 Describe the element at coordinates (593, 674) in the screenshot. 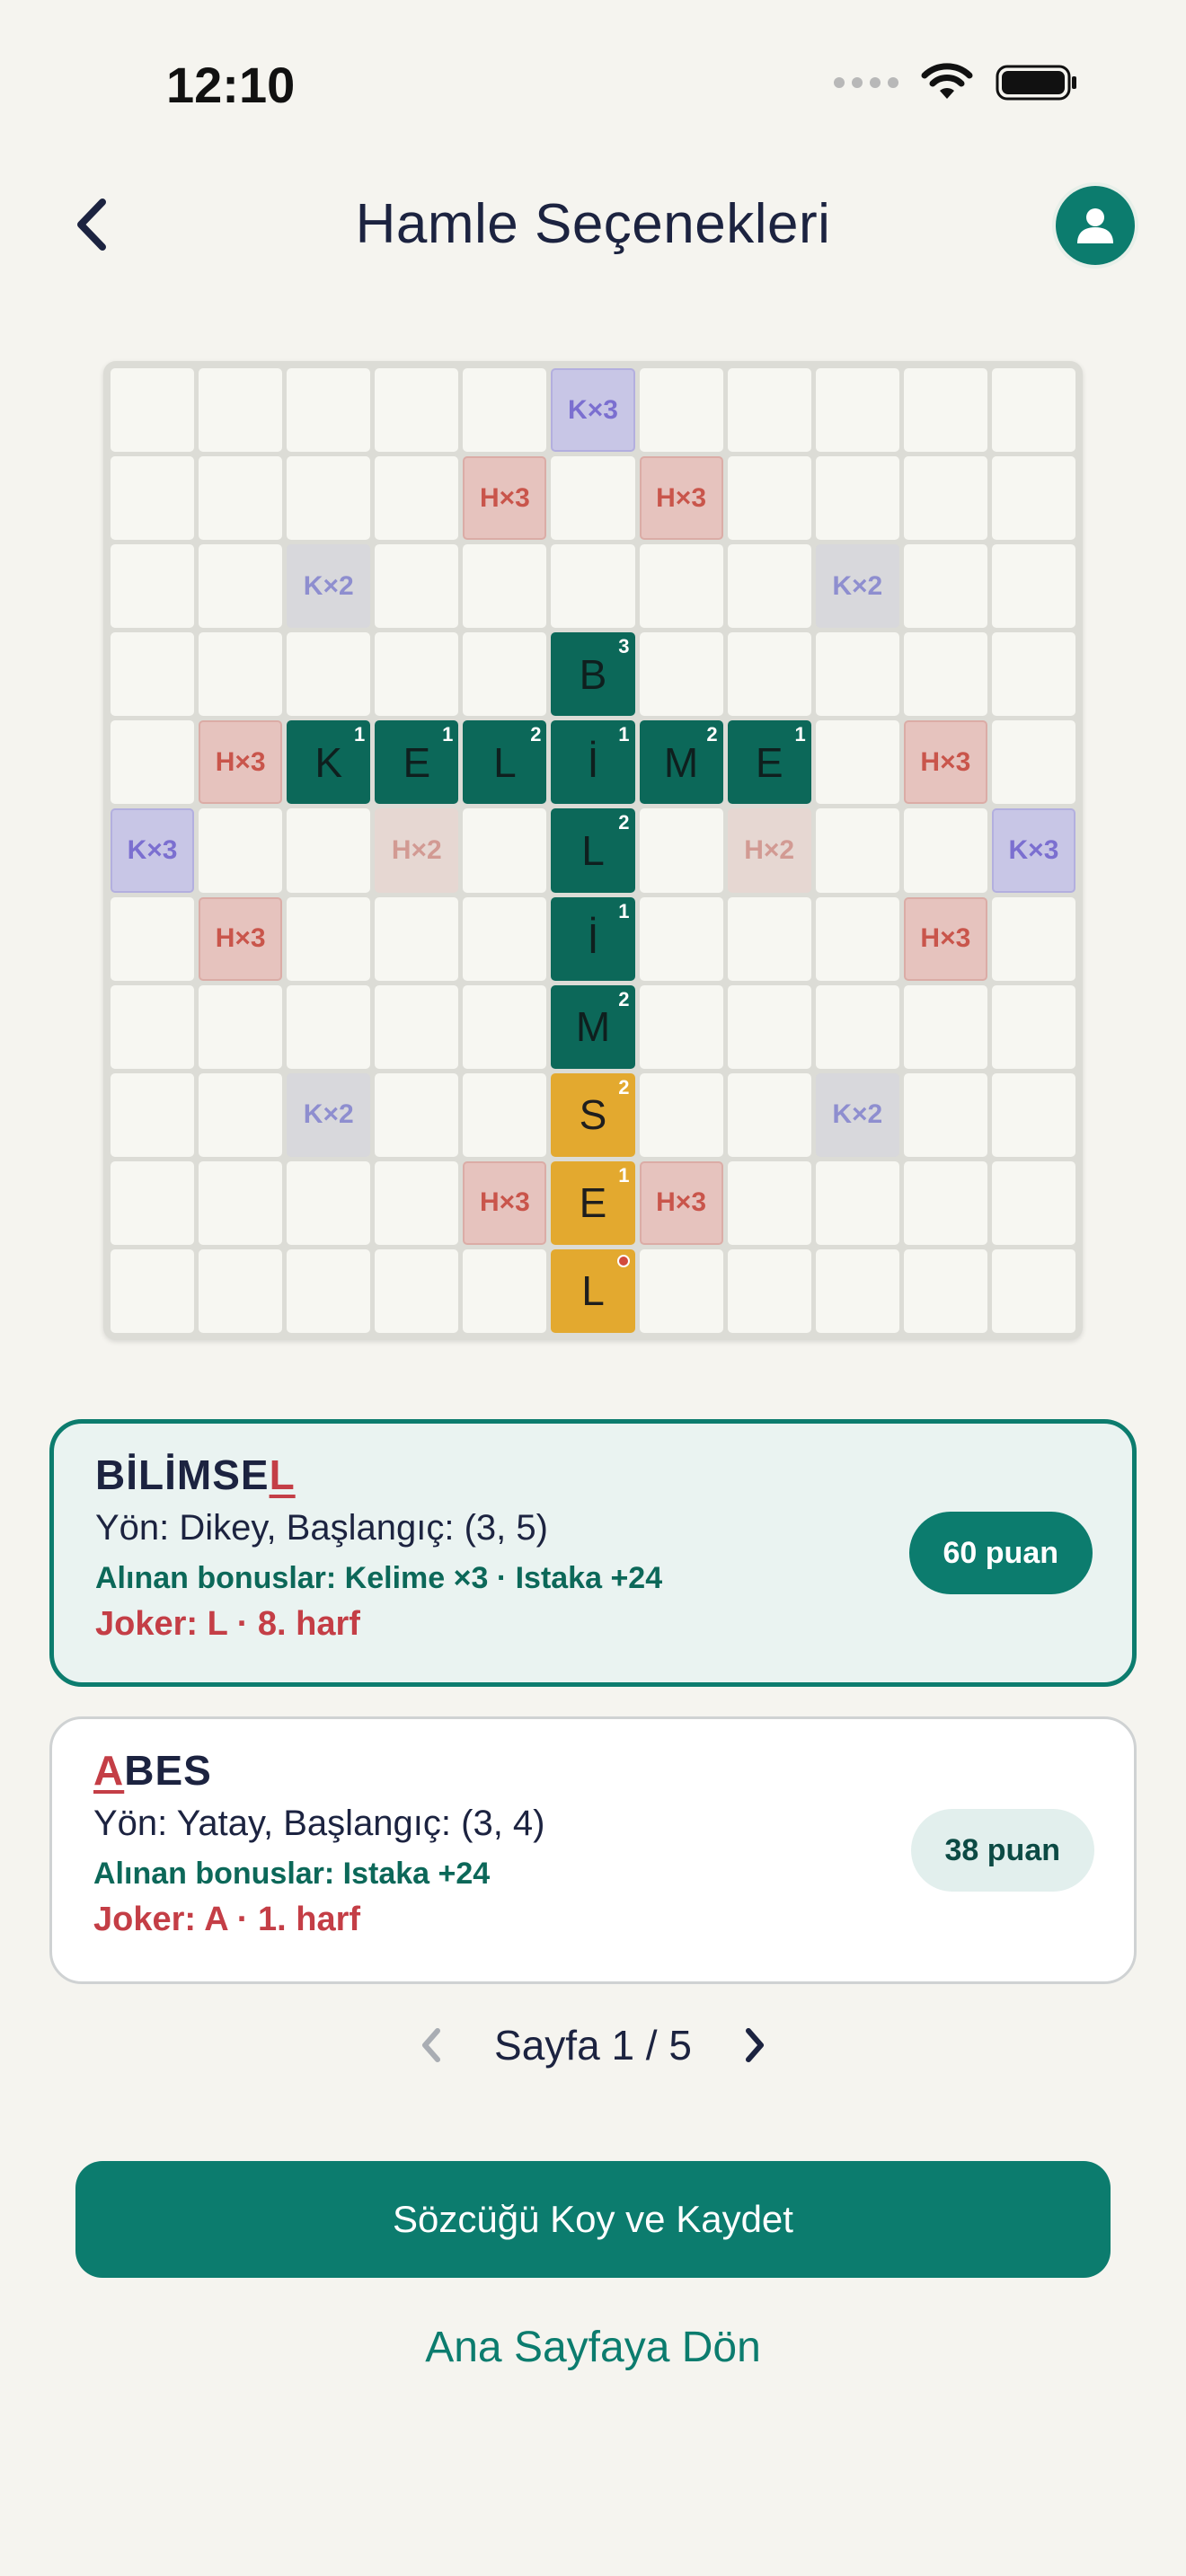

I see `letter-tile: B3` at that location.